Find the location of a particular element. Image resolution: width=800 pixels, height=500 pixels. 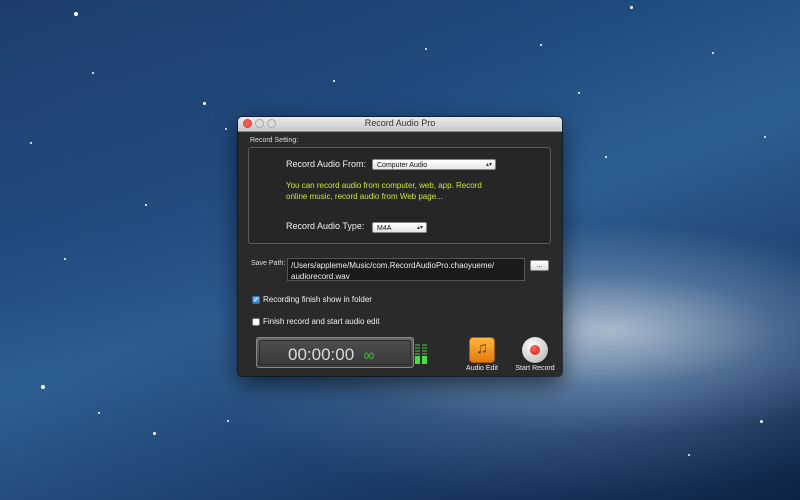

timer-panel: 00:00:00 00 is located at coordinates (341, 352).